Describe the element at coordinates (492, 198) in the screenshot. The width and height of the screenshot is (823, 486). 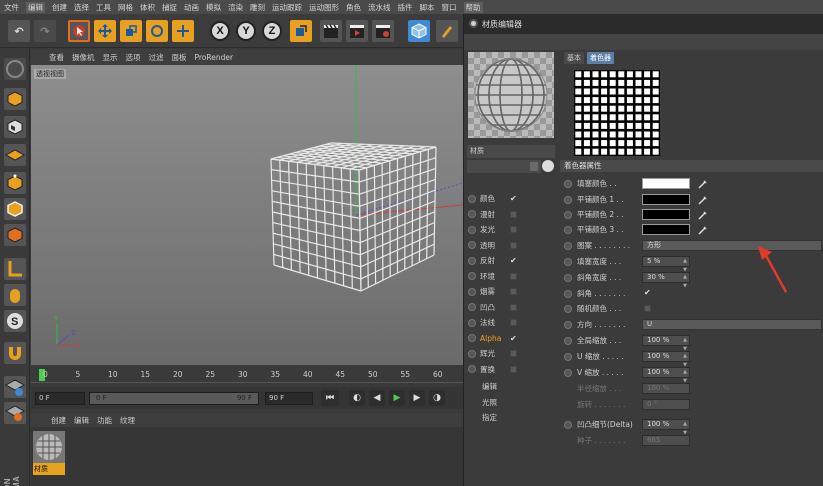
I see `channel-item: 颜色 ✔` at that location.